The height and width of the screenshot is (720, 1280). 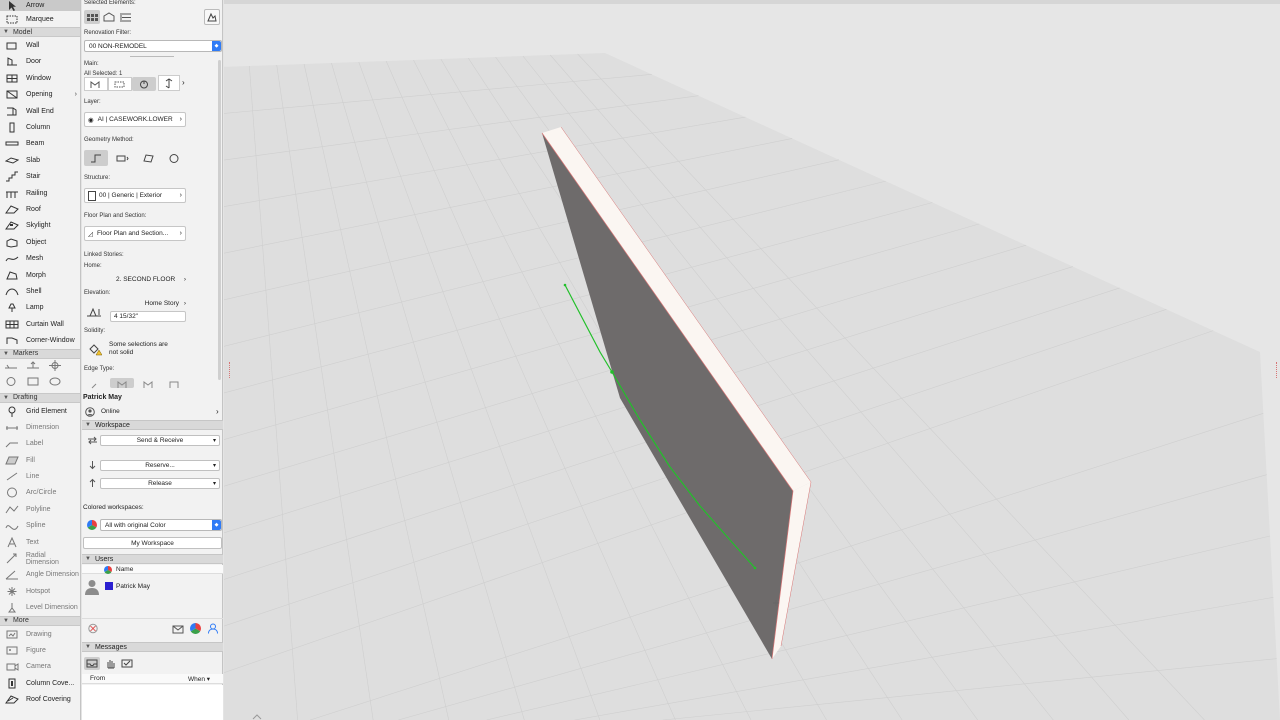 What do you see at coordinates (40, 667) in the screenshot?
I see `tool-camera: Camera` at bounding box center [40, 667].